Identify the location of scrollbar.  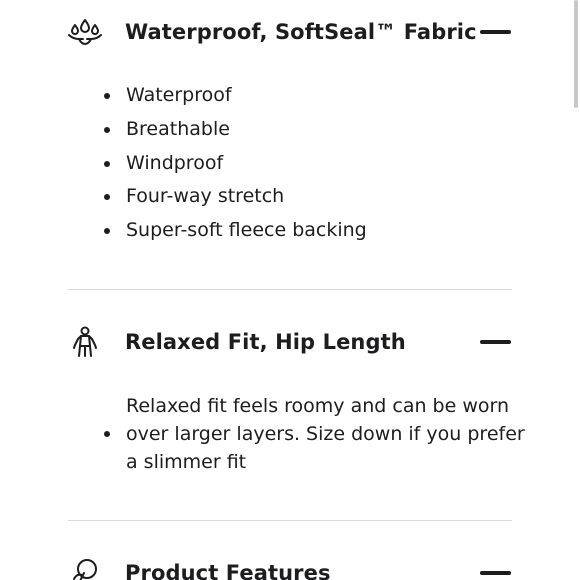
(576, 54).